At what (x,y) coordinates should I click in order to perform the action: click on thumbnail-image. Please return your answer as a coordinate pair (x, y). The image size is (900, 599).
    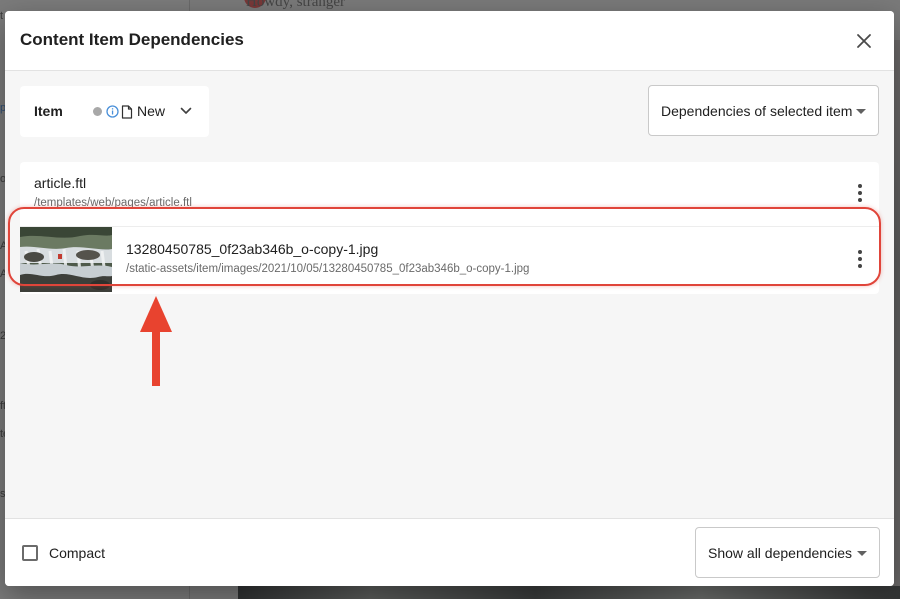
    Looking at the image, I should click on (66, 259).